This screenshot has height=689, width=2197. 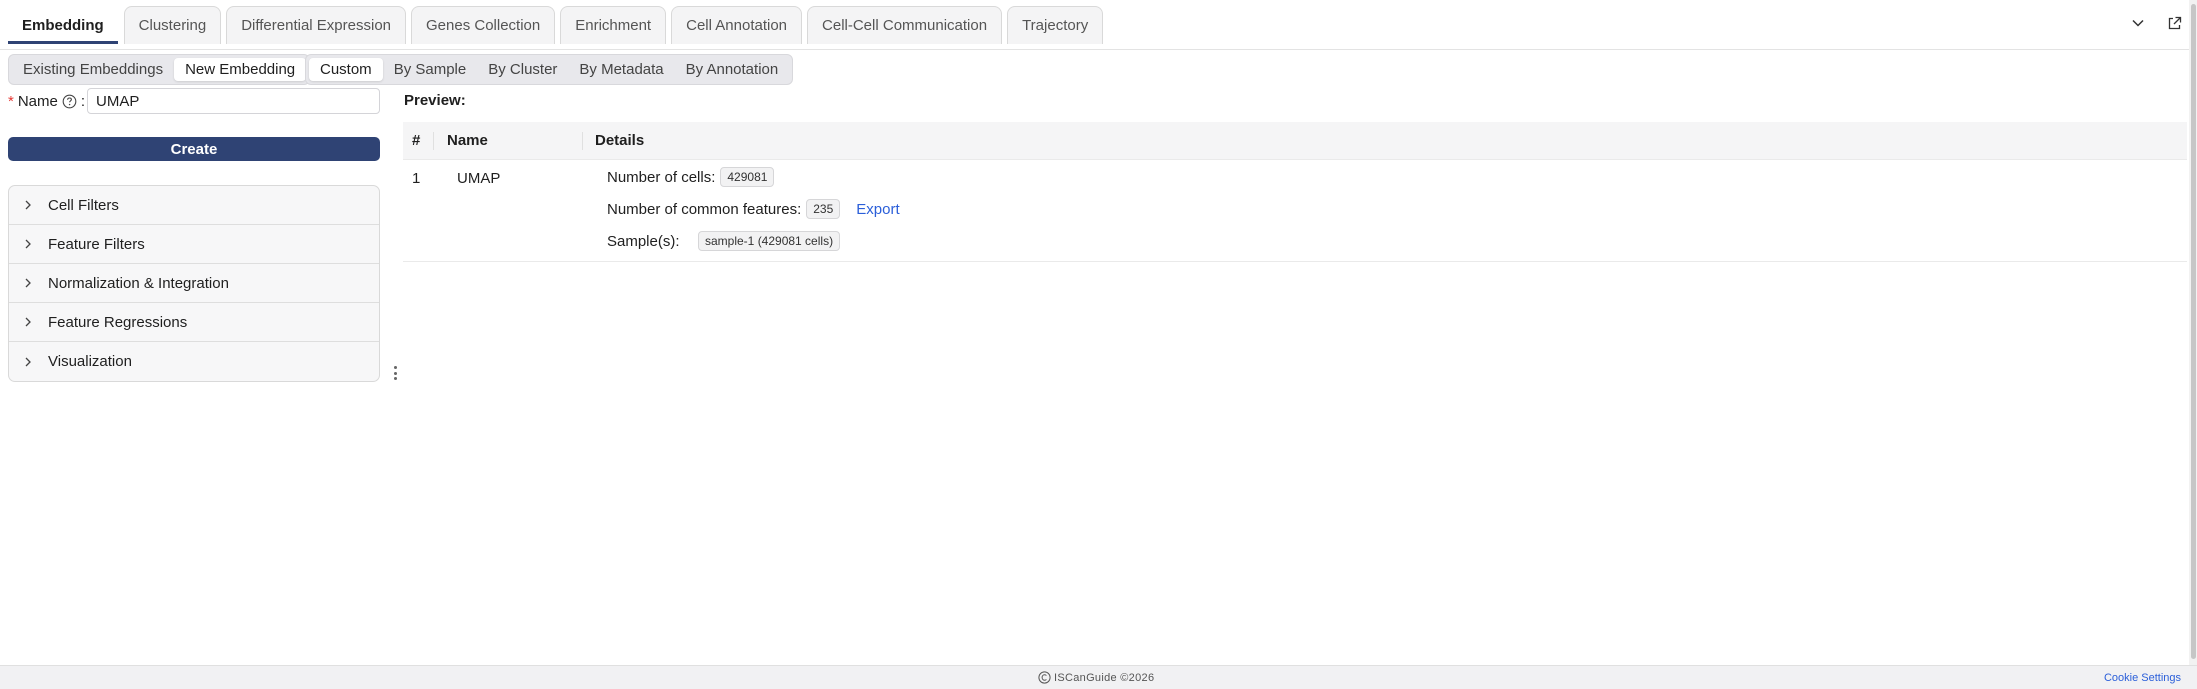 I want to click on panel-feature-filters: Feature Filters, so click(x=194, y=244).